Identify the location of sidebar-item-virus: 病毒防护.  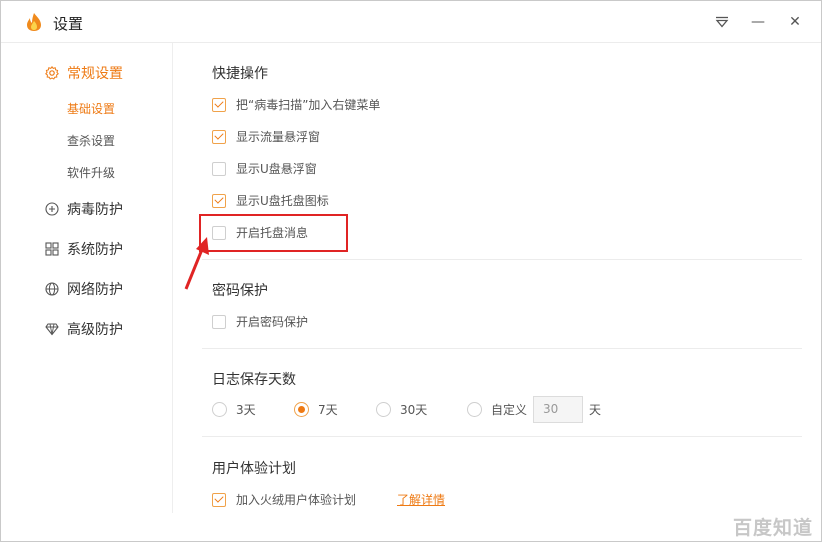
(84, 209).